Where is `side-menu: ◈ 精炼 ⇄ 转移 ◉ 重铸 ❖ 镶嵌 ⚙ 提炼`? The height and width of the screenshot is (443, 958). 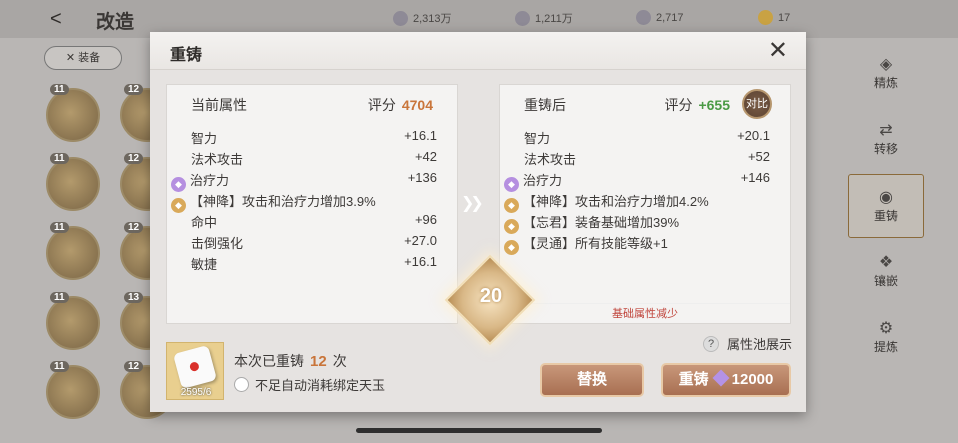
side-menu: ◈ 精炼 ⇄ 转移 ◉ 重铸 ❖ 镶嵌 ⚙ 提炼 is located at coordinates (886, 220).